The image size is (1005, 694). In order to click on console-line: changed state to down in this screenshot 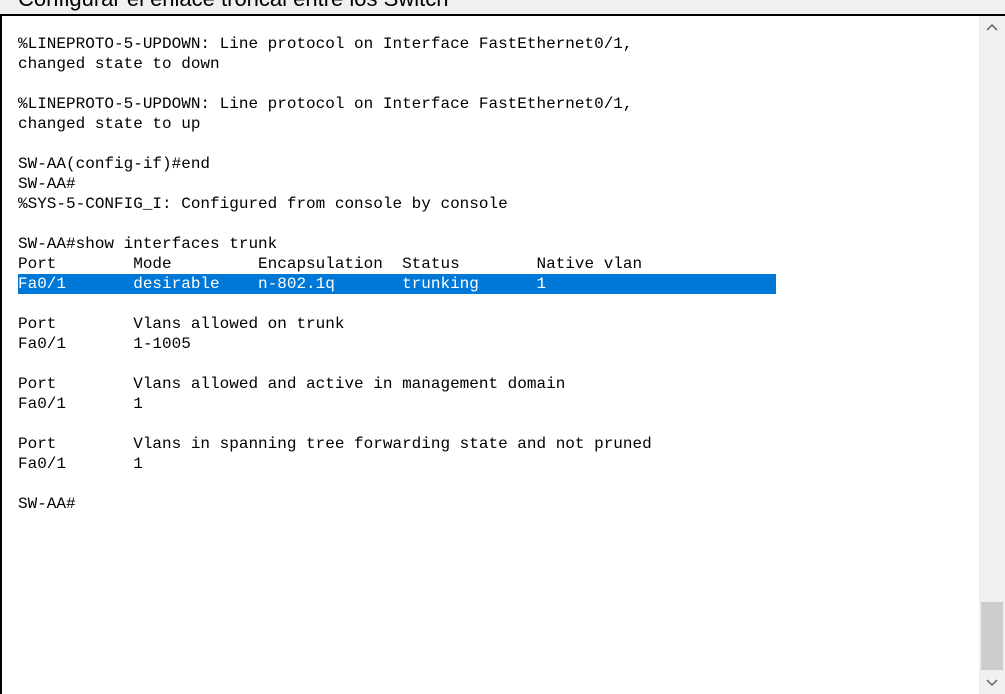, I will do `click(119, 64)`.